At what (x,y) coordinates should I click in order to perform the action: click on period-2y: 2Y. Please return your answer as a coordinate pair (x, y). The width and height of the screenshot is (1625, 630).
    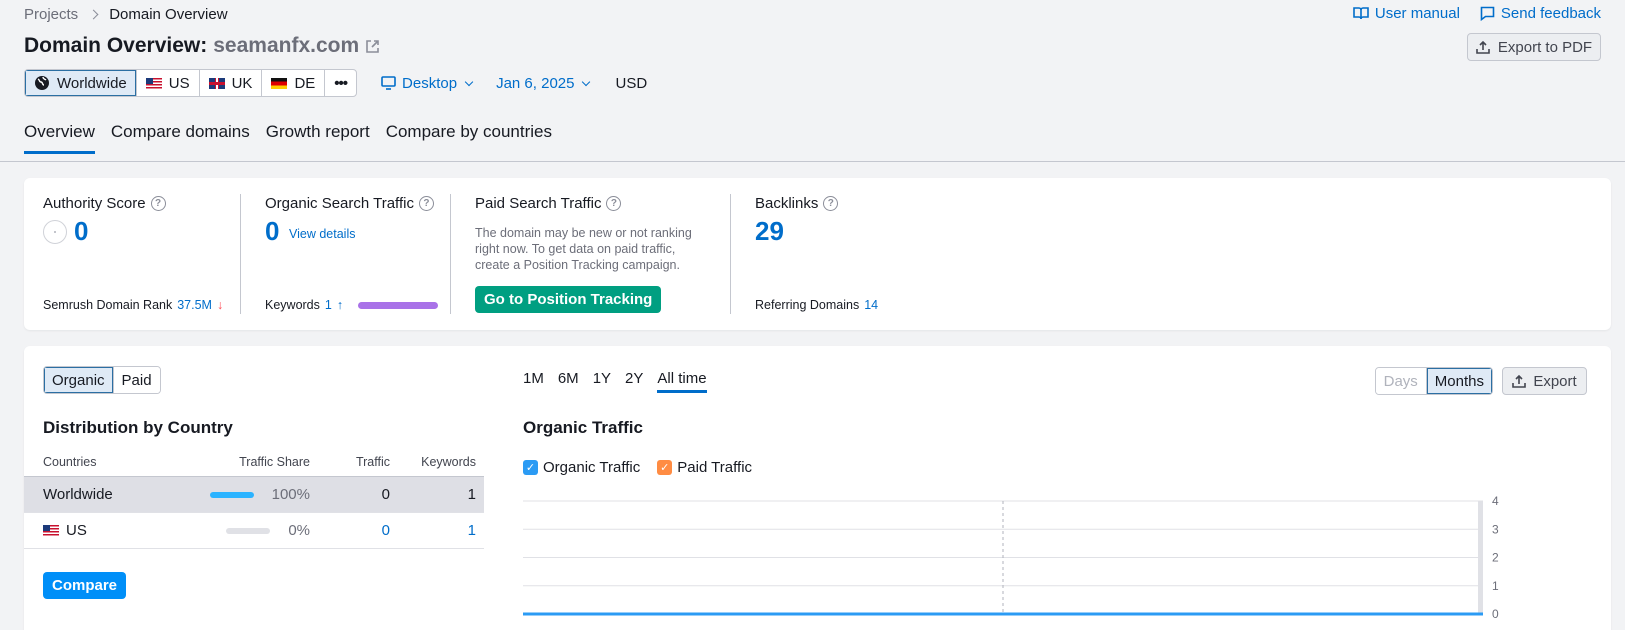
    Looking at the image, I should click on (634, 381).